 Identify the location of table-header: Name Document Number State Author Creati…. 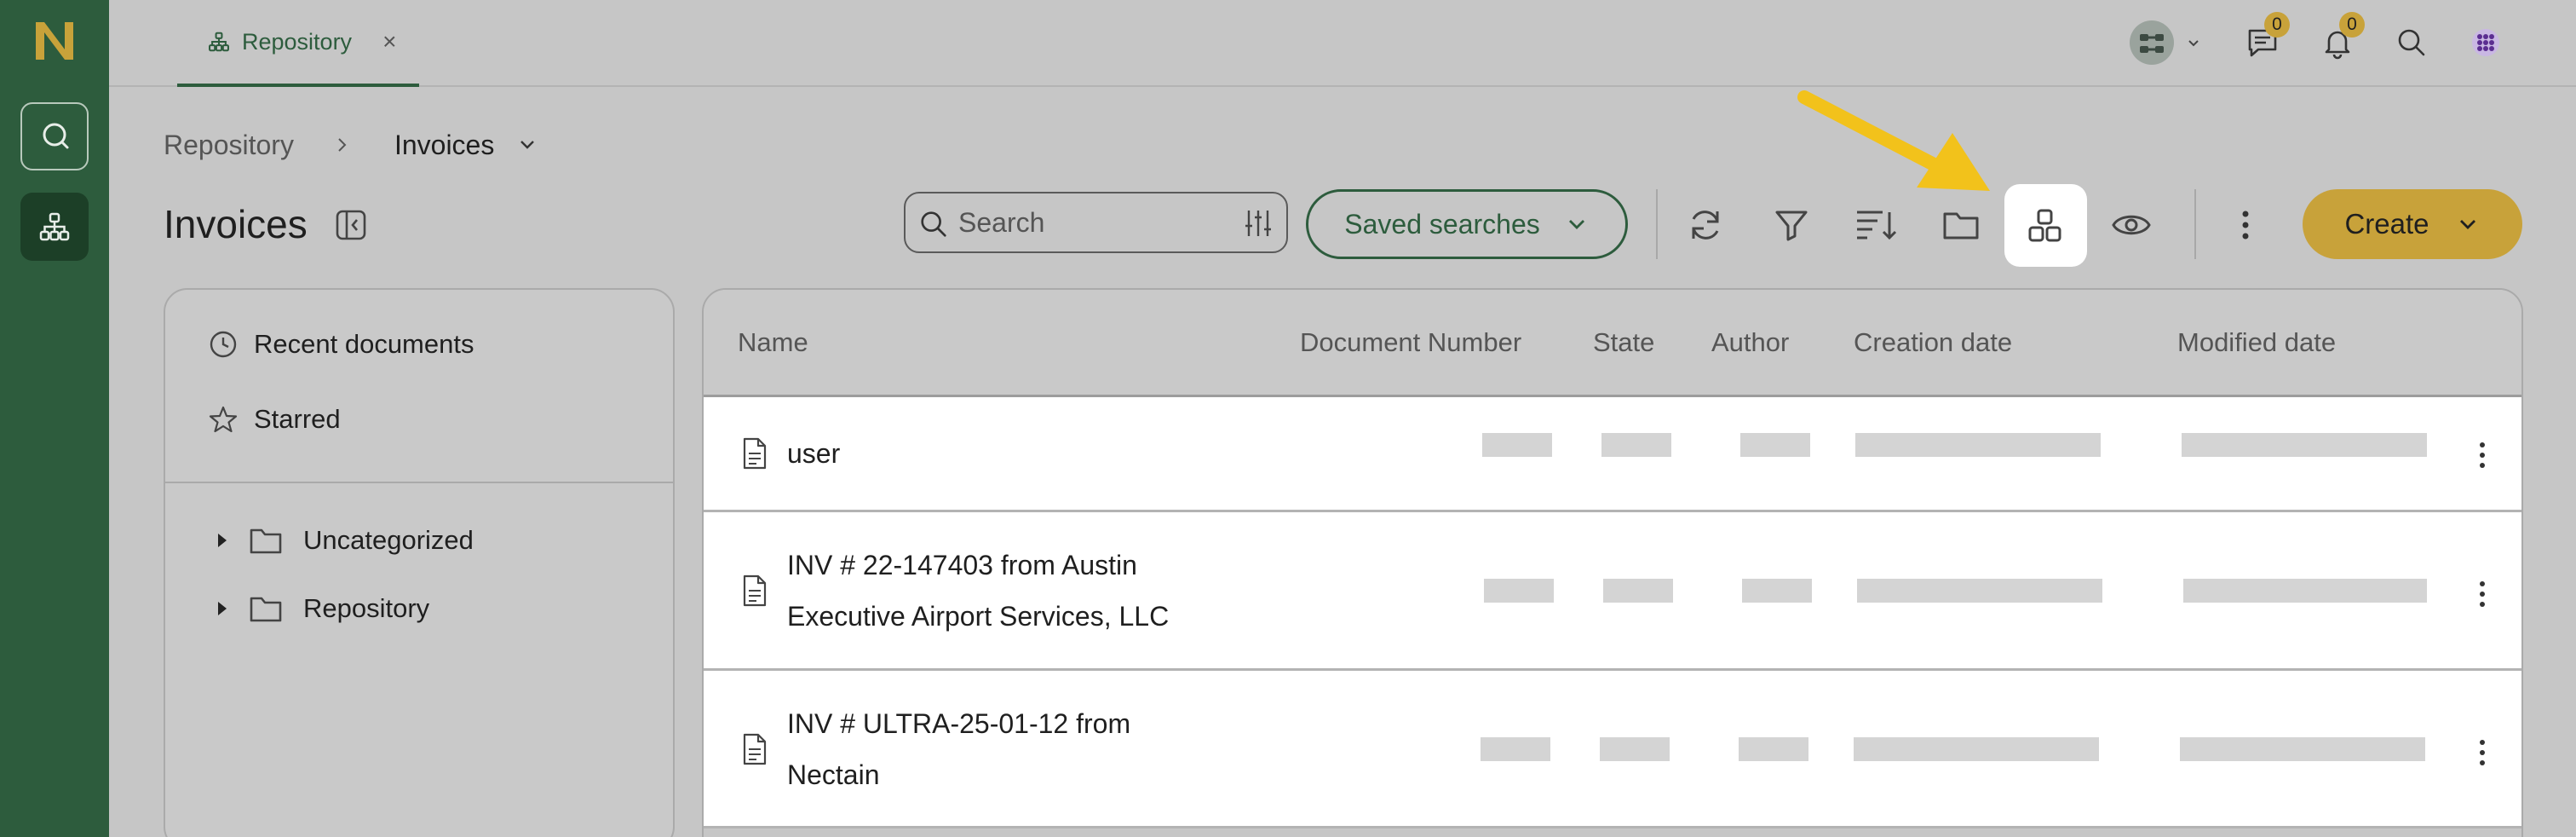
(1612, 343).